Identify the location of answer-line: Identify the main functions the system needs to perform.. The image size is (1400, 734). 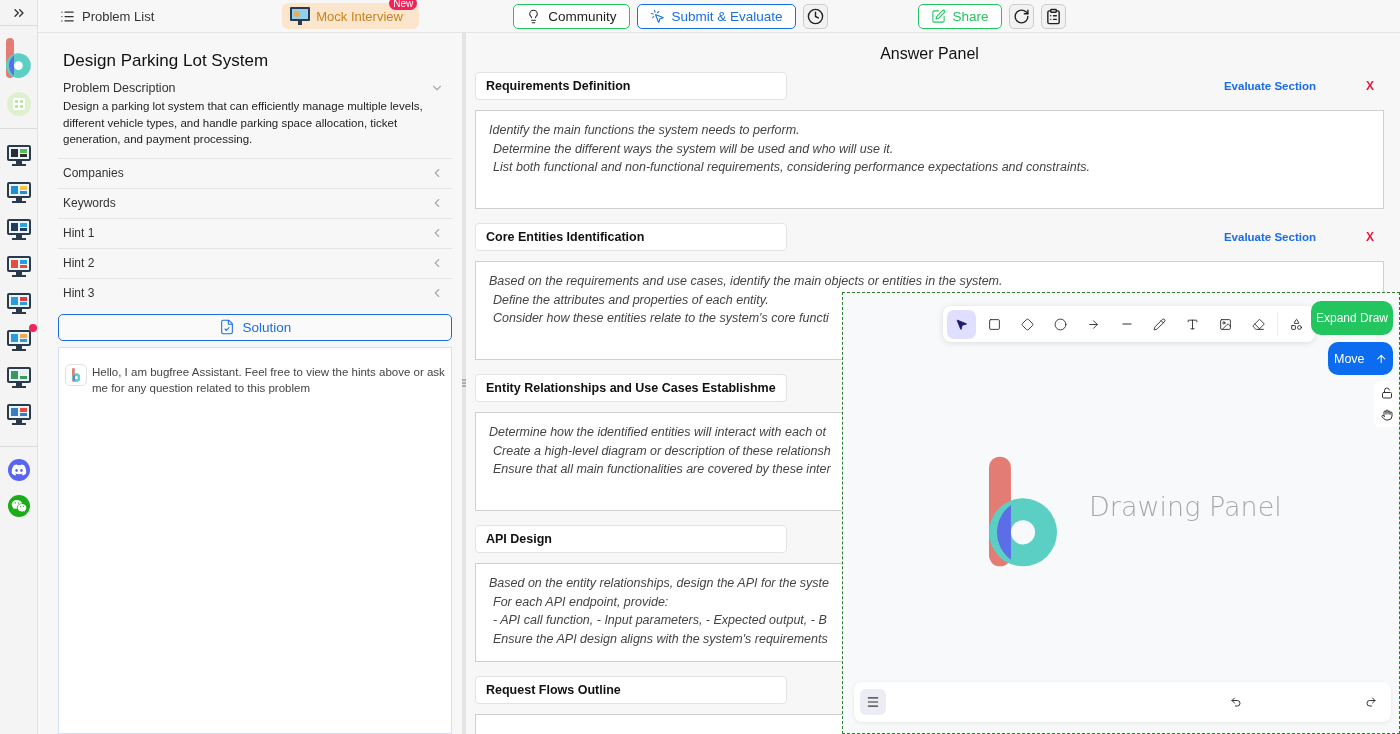
(644, 130).